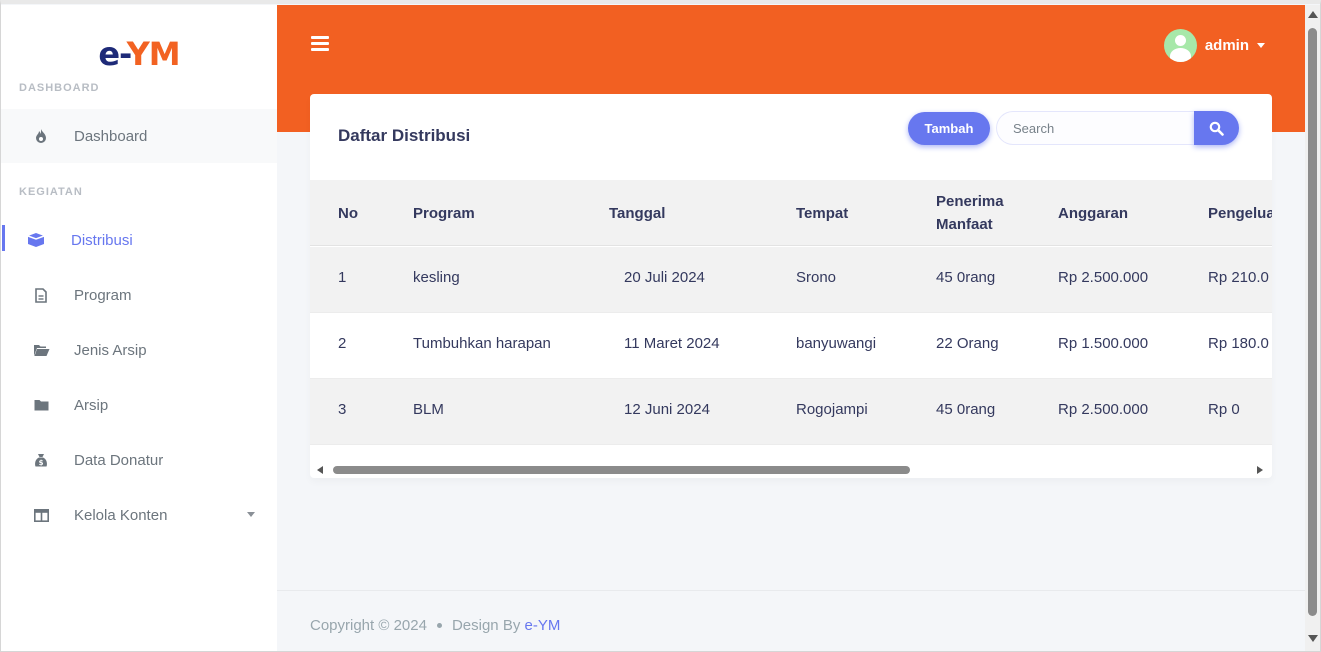 The height and width of the screenshot is (652, 1321). Describe the element at coordinates (41, 350) in the screenshot. I see `folder-open-icon` at that location.